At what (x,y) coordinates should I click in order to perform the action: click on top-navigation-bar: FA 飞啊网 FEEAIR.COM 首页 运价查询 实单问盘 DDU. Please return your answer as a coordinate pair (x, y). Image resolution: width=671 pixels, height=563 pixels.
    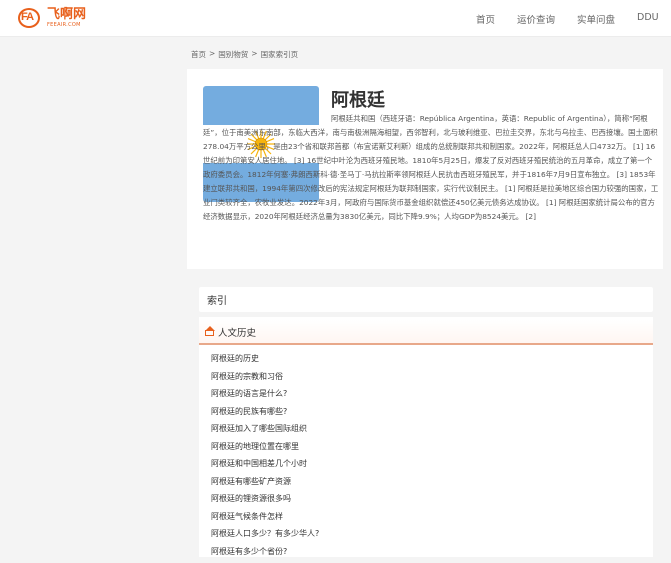
    Looking at the image, I should click on (335, 18).